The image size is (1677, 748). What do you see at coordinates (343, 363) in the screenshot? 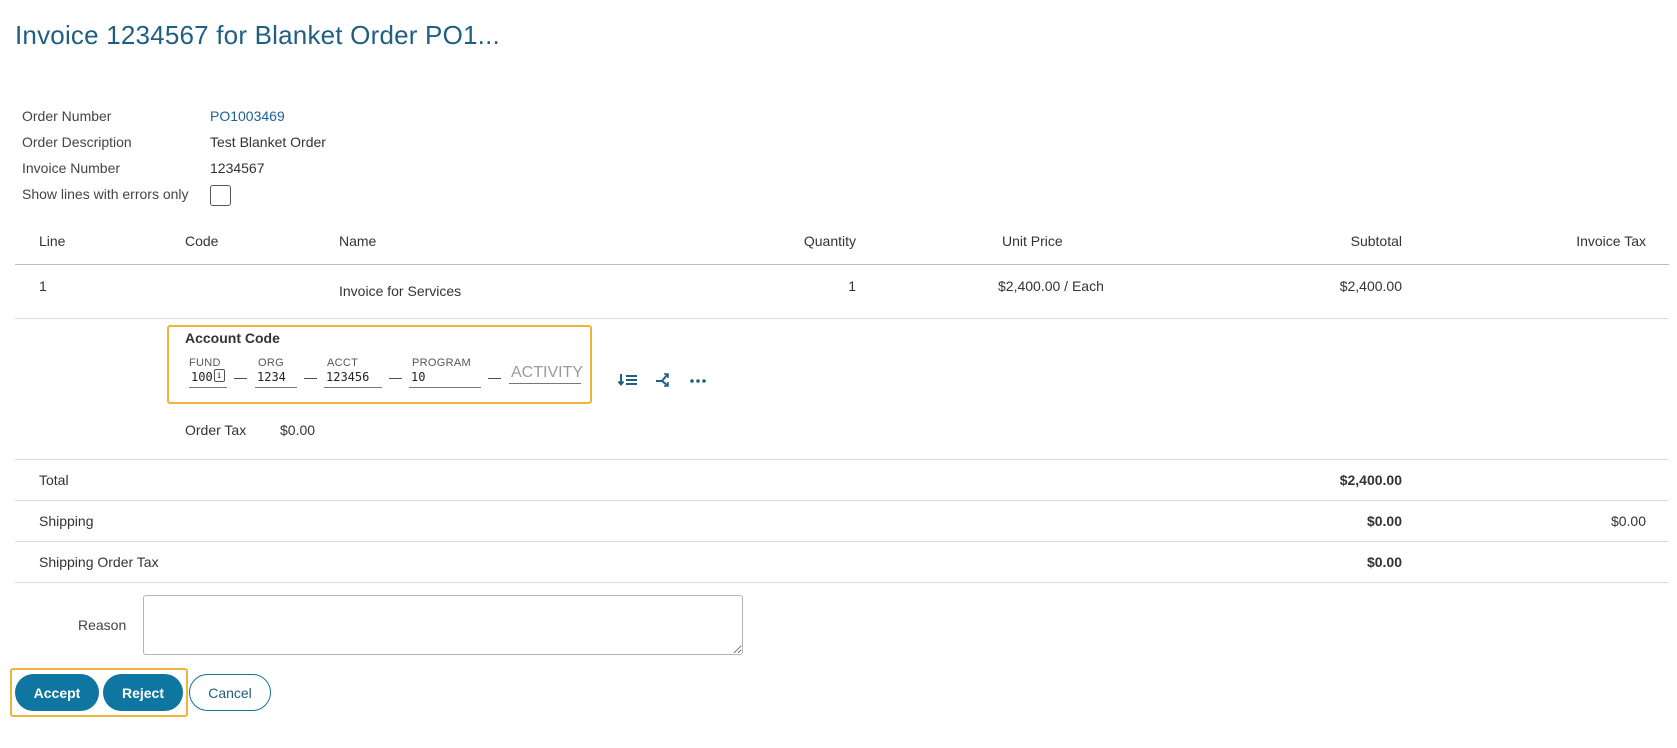
I see `acct-label: ACCT` at bounding box center [343, 363].